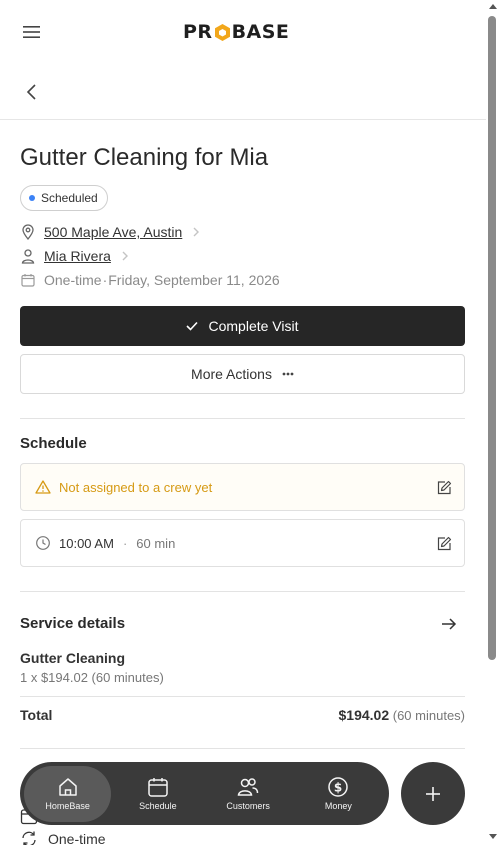  Describe the element at coordinates (156, 543) in the screenshot. I see `visit-duration: 60 min` at that location.